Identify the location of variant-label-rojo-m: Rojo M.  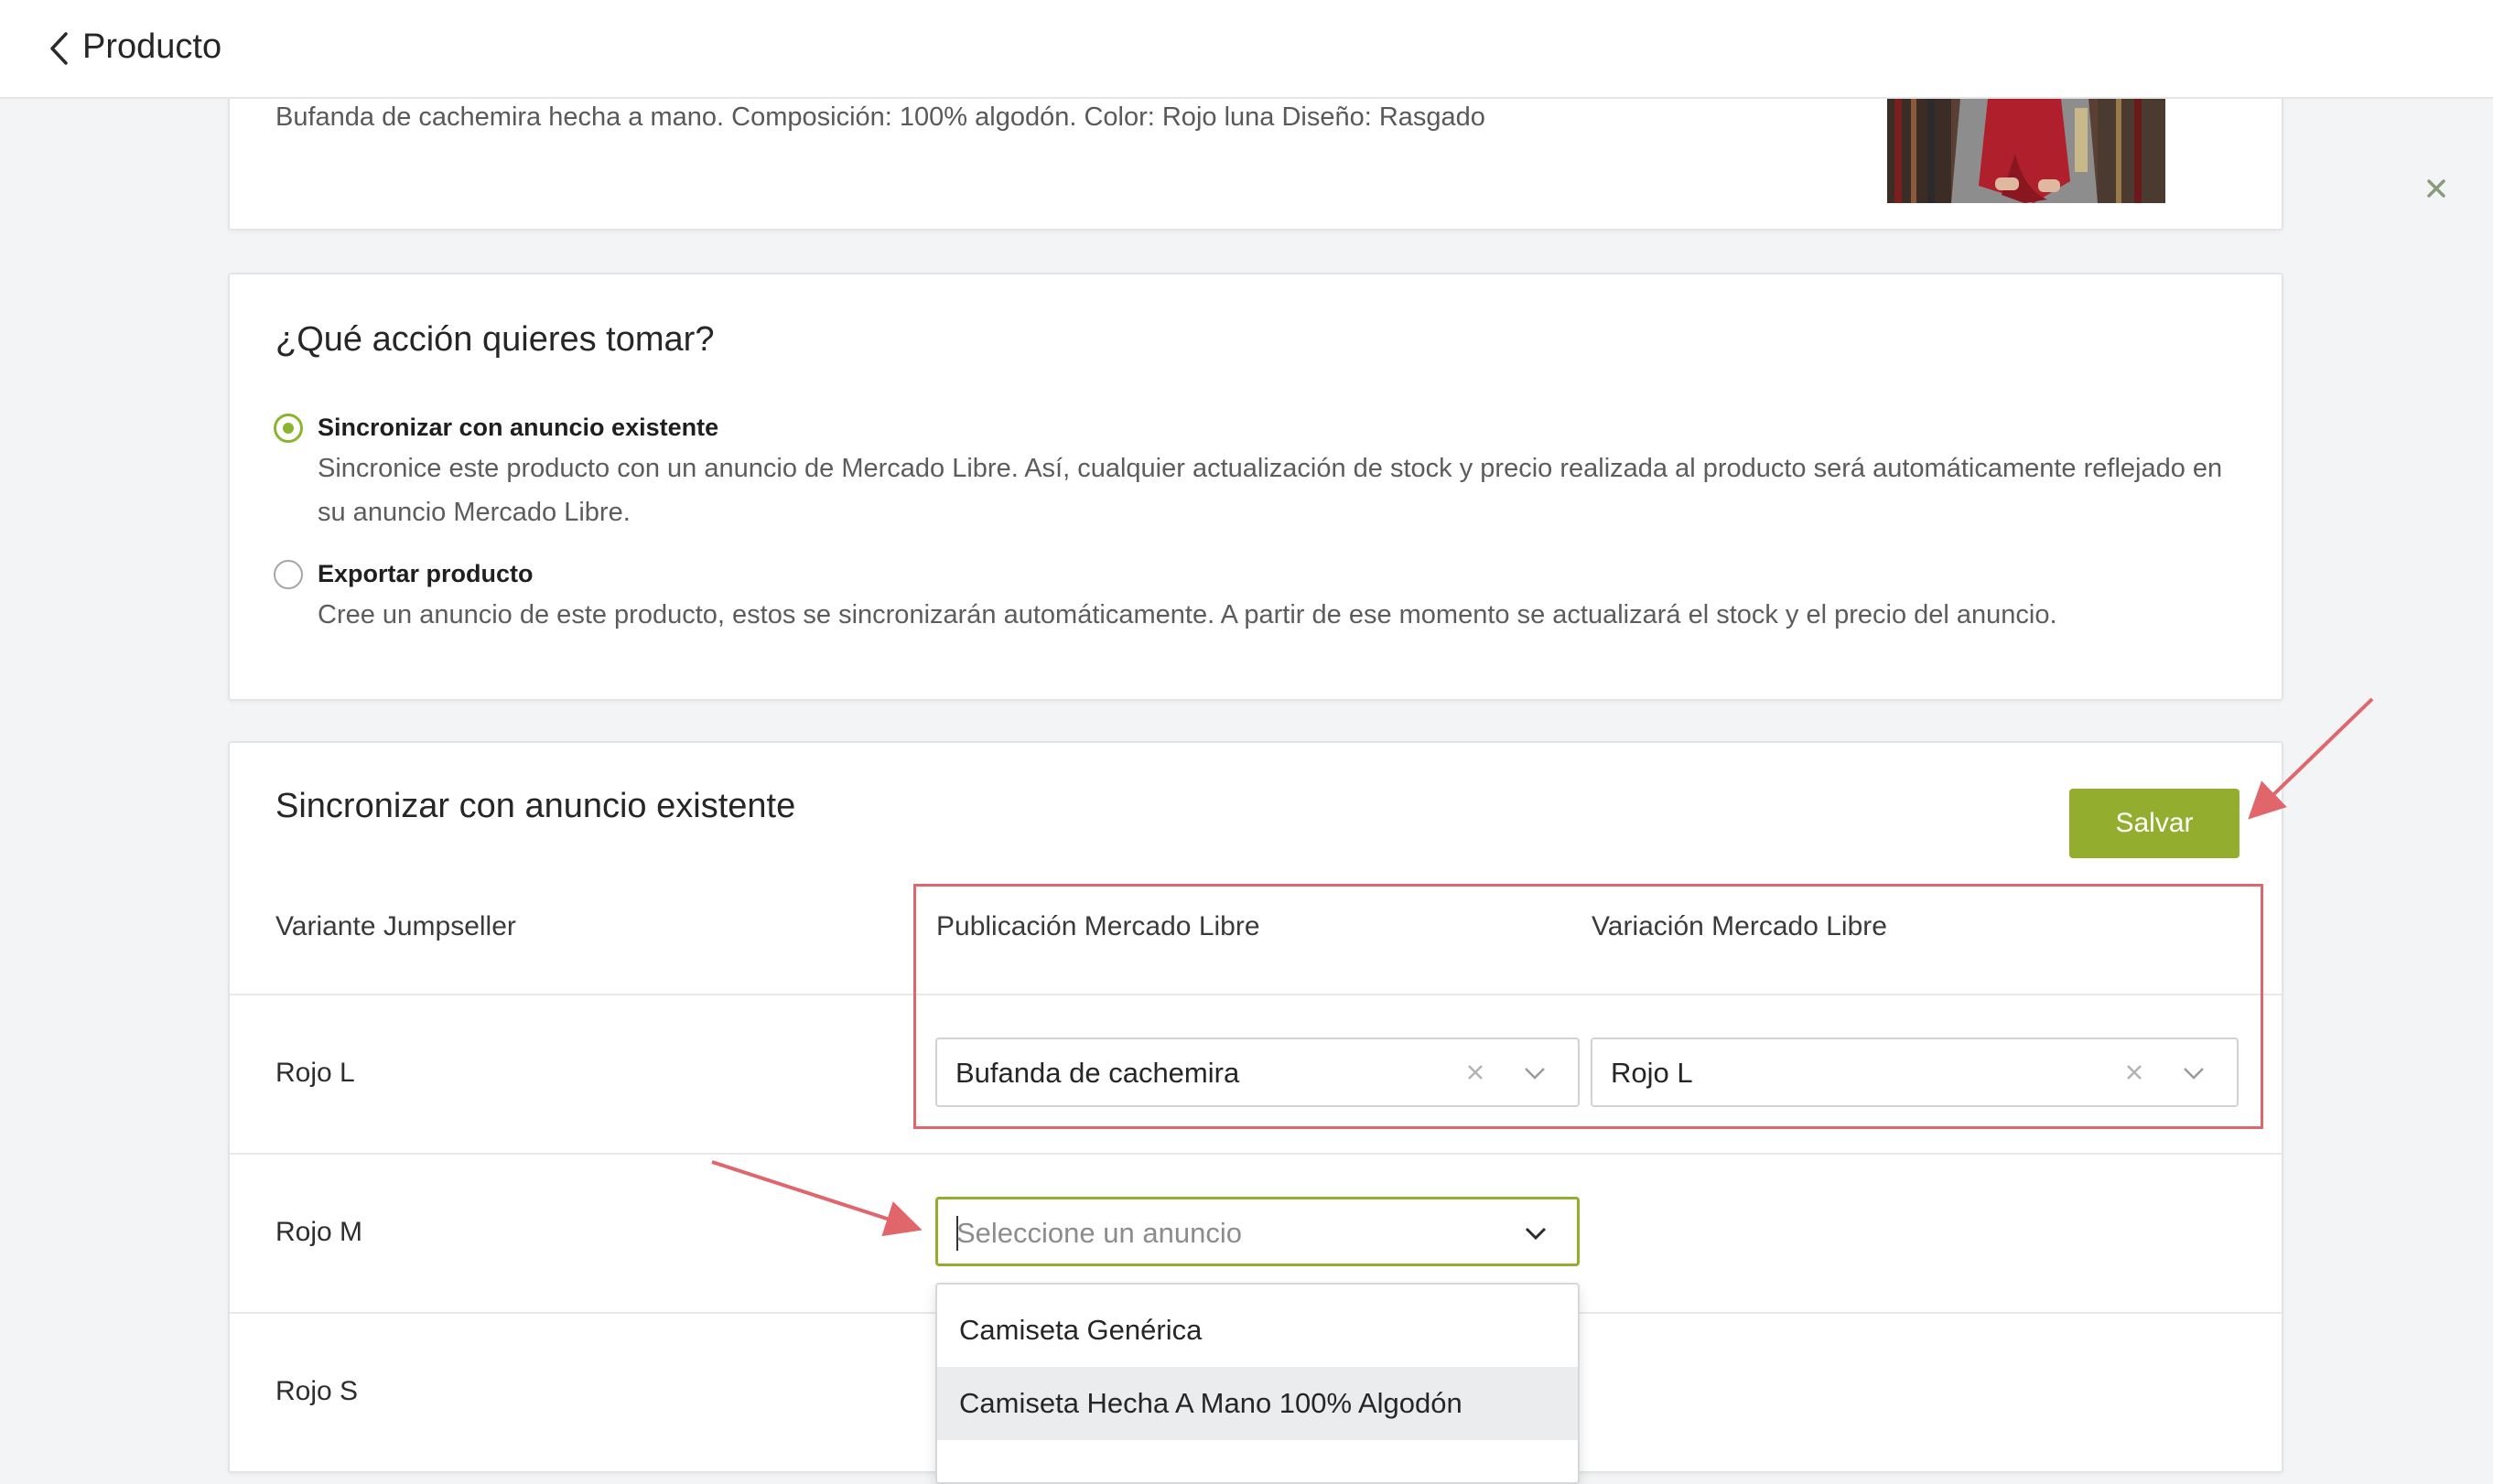
(319, 1232).